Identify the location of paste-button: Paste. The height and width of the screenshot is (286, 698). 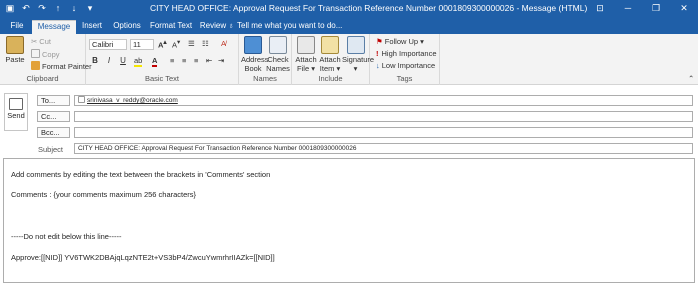
(15, 50).